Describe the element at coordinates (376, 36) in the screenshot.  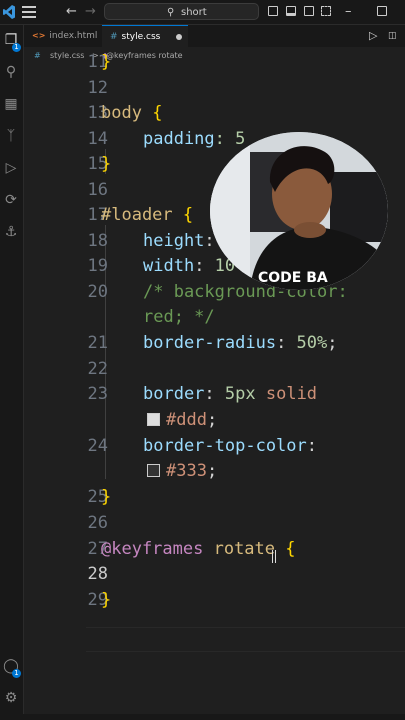
I see `run-icon: ▷` at that location.